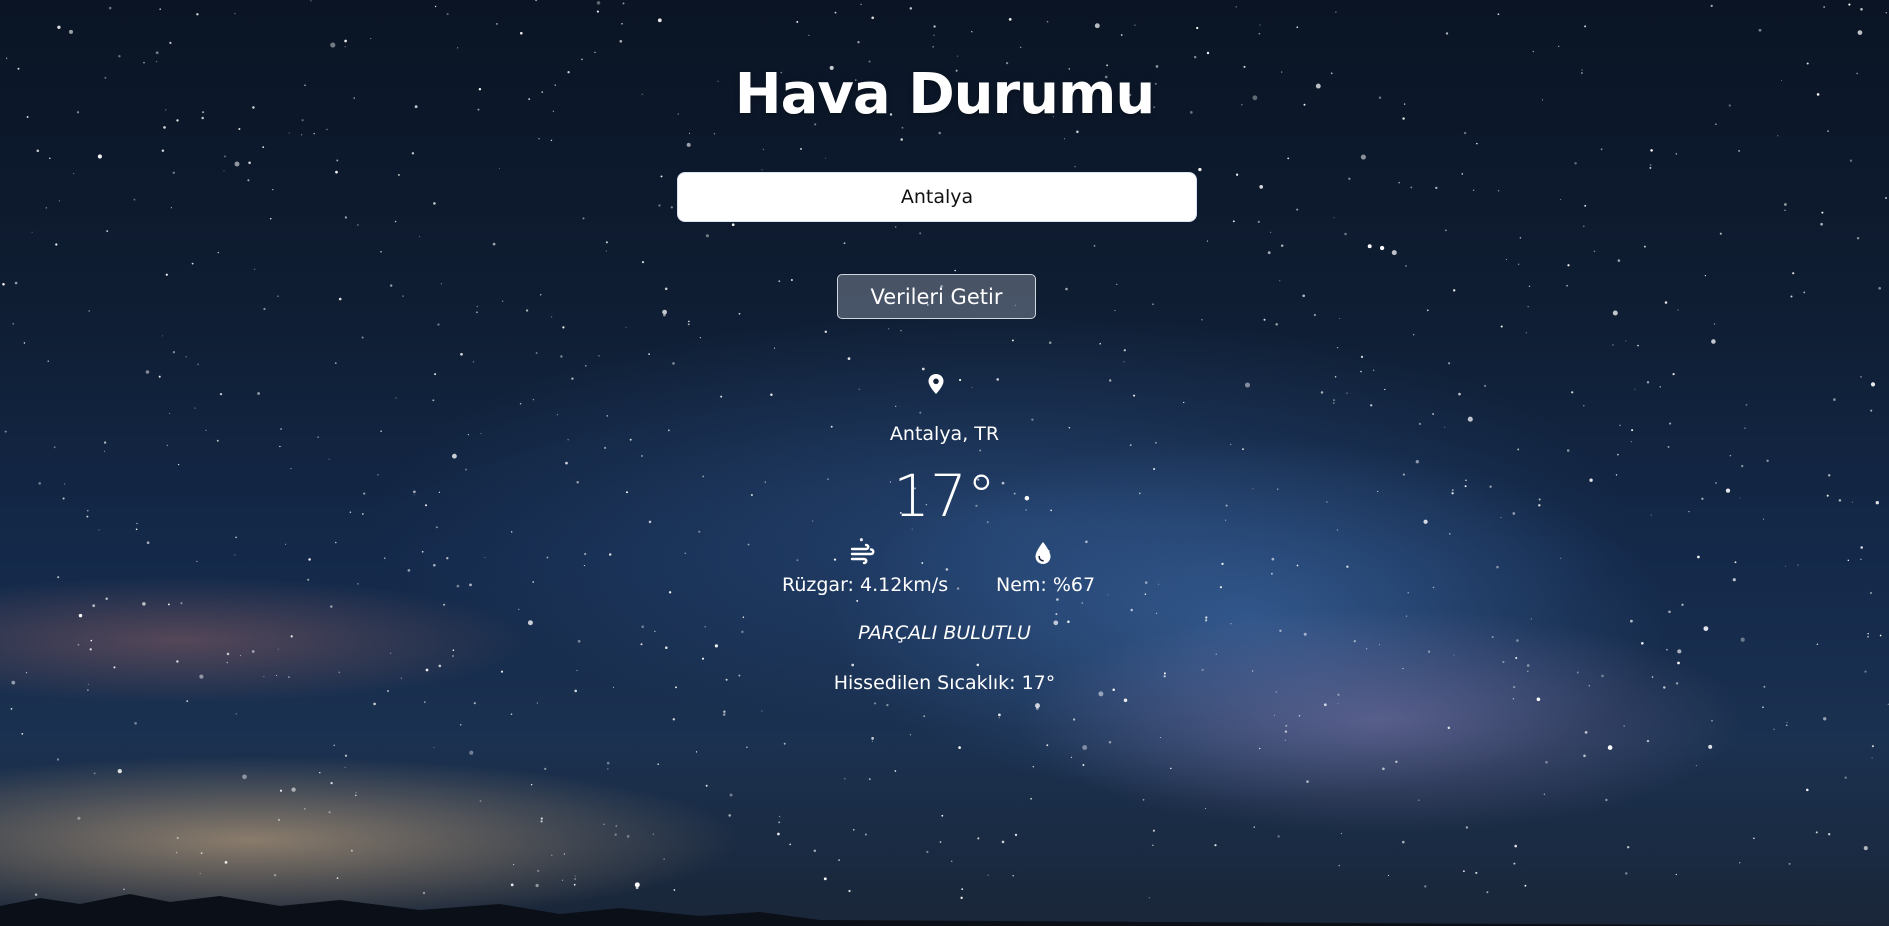 Image resolution: width=1889 pixels, height=926 pixels. What do you see at coordinates (1046, 585) in the screenshot?
I see `humidity-label: Nem: %67` at bounding box center [1046, 585].